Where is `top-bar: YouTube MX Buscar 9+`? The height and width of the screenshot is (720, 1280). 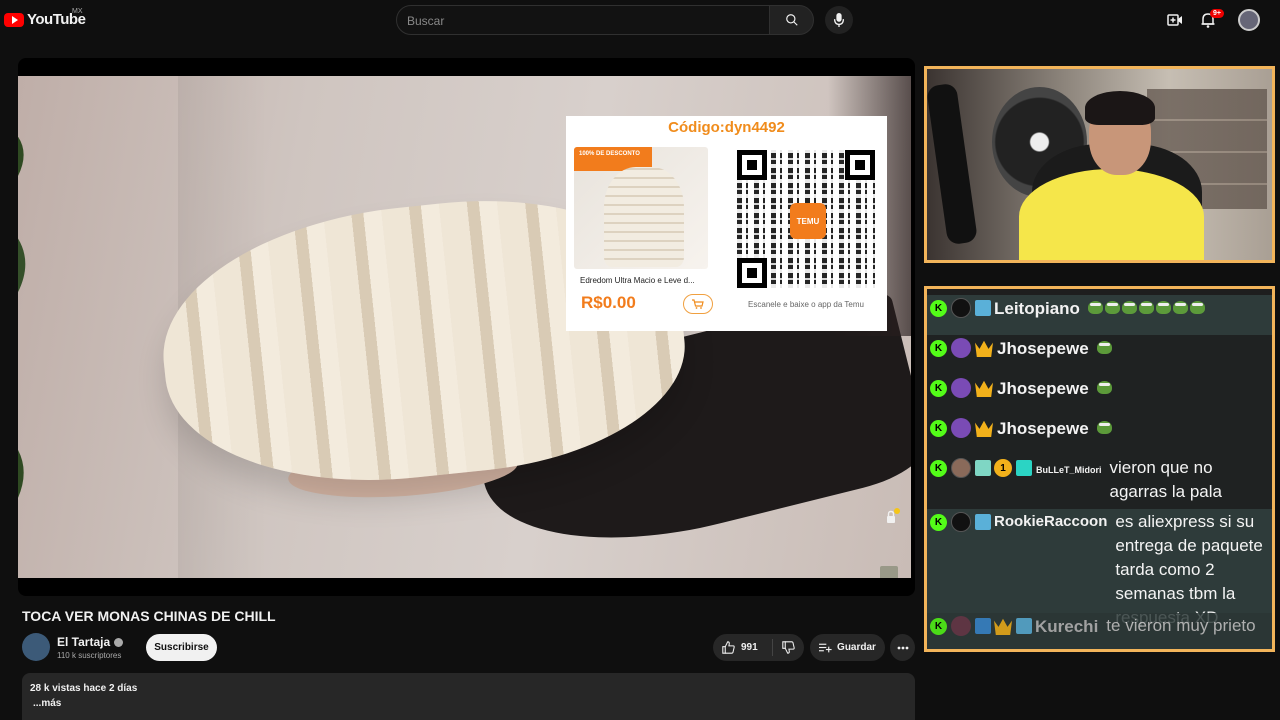 top-bar: YouTube MX Buscar 9+ is located at coordinates (640, 20).